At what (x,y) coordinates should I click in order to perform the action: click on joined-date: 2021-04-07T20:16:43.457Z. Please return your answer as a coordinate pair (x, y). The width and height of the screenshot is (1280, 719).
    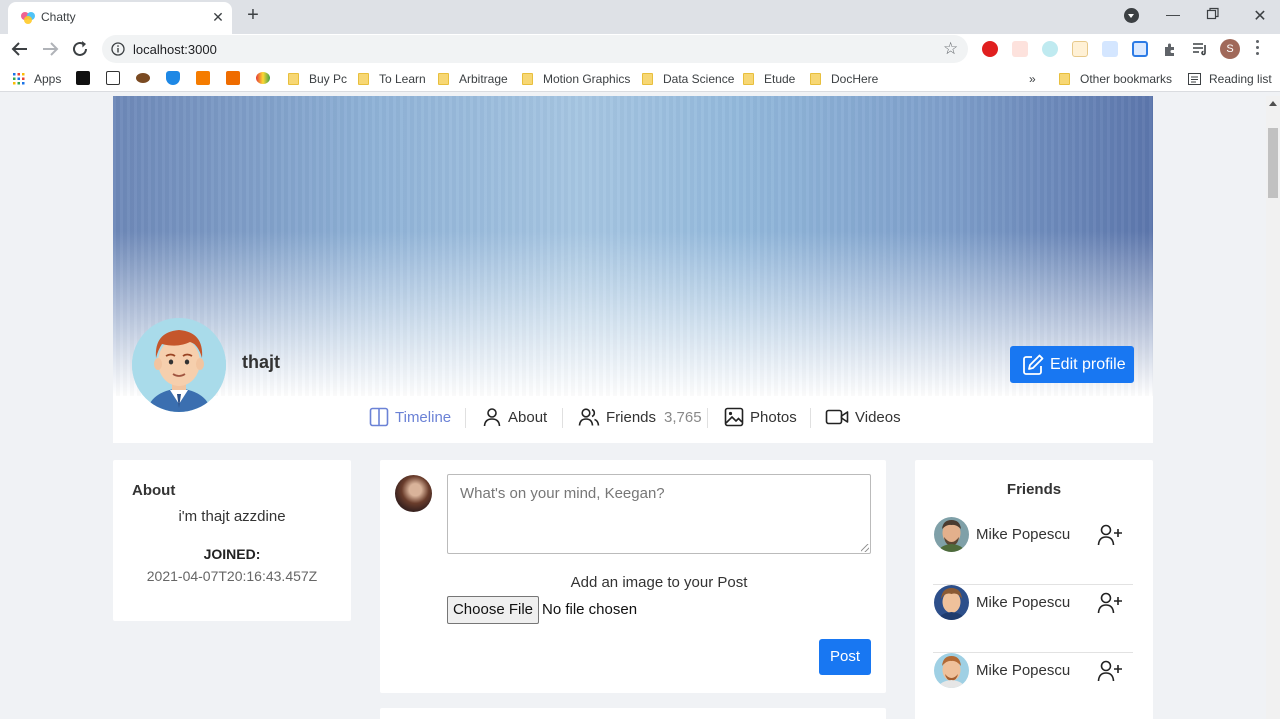
    Looking at the image, I should click on (232, 576).